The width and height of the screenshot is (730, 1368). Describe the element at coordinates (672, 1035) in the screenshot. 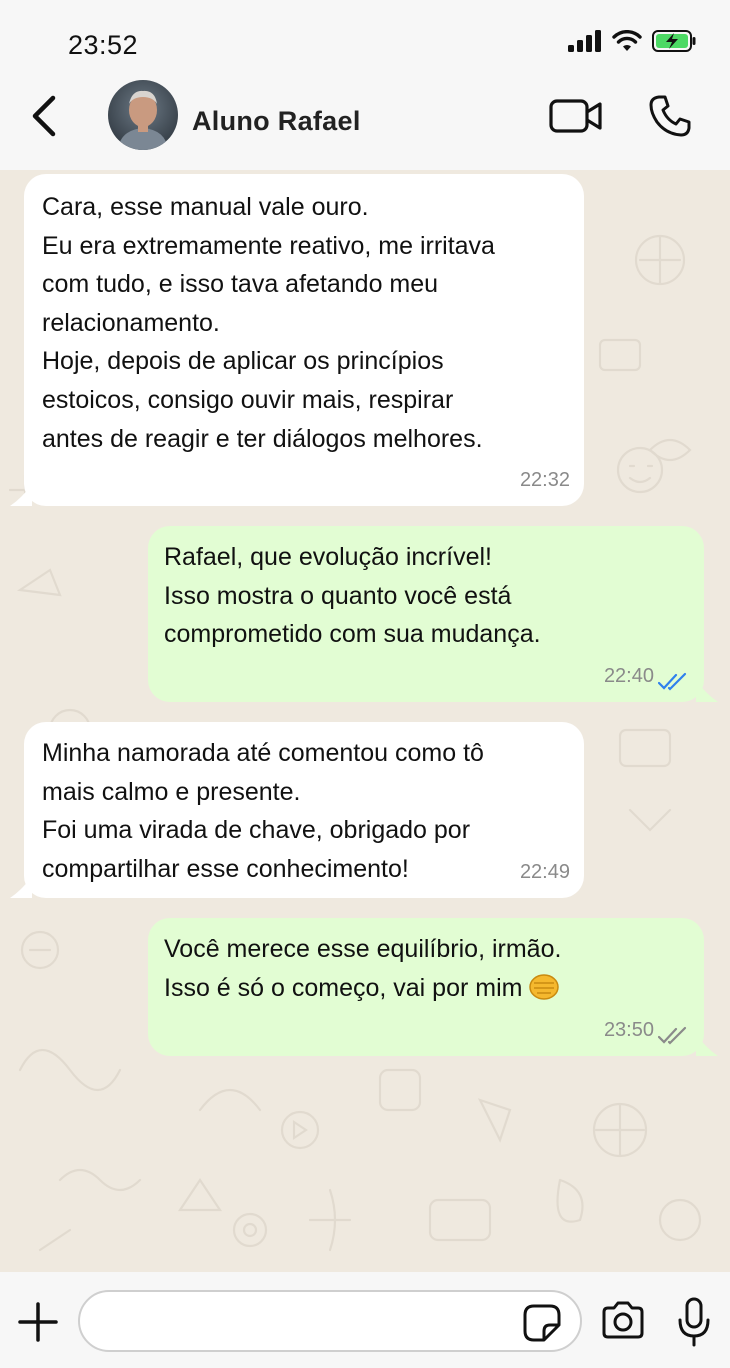

I see `delivered-double-check-icon` at that location.